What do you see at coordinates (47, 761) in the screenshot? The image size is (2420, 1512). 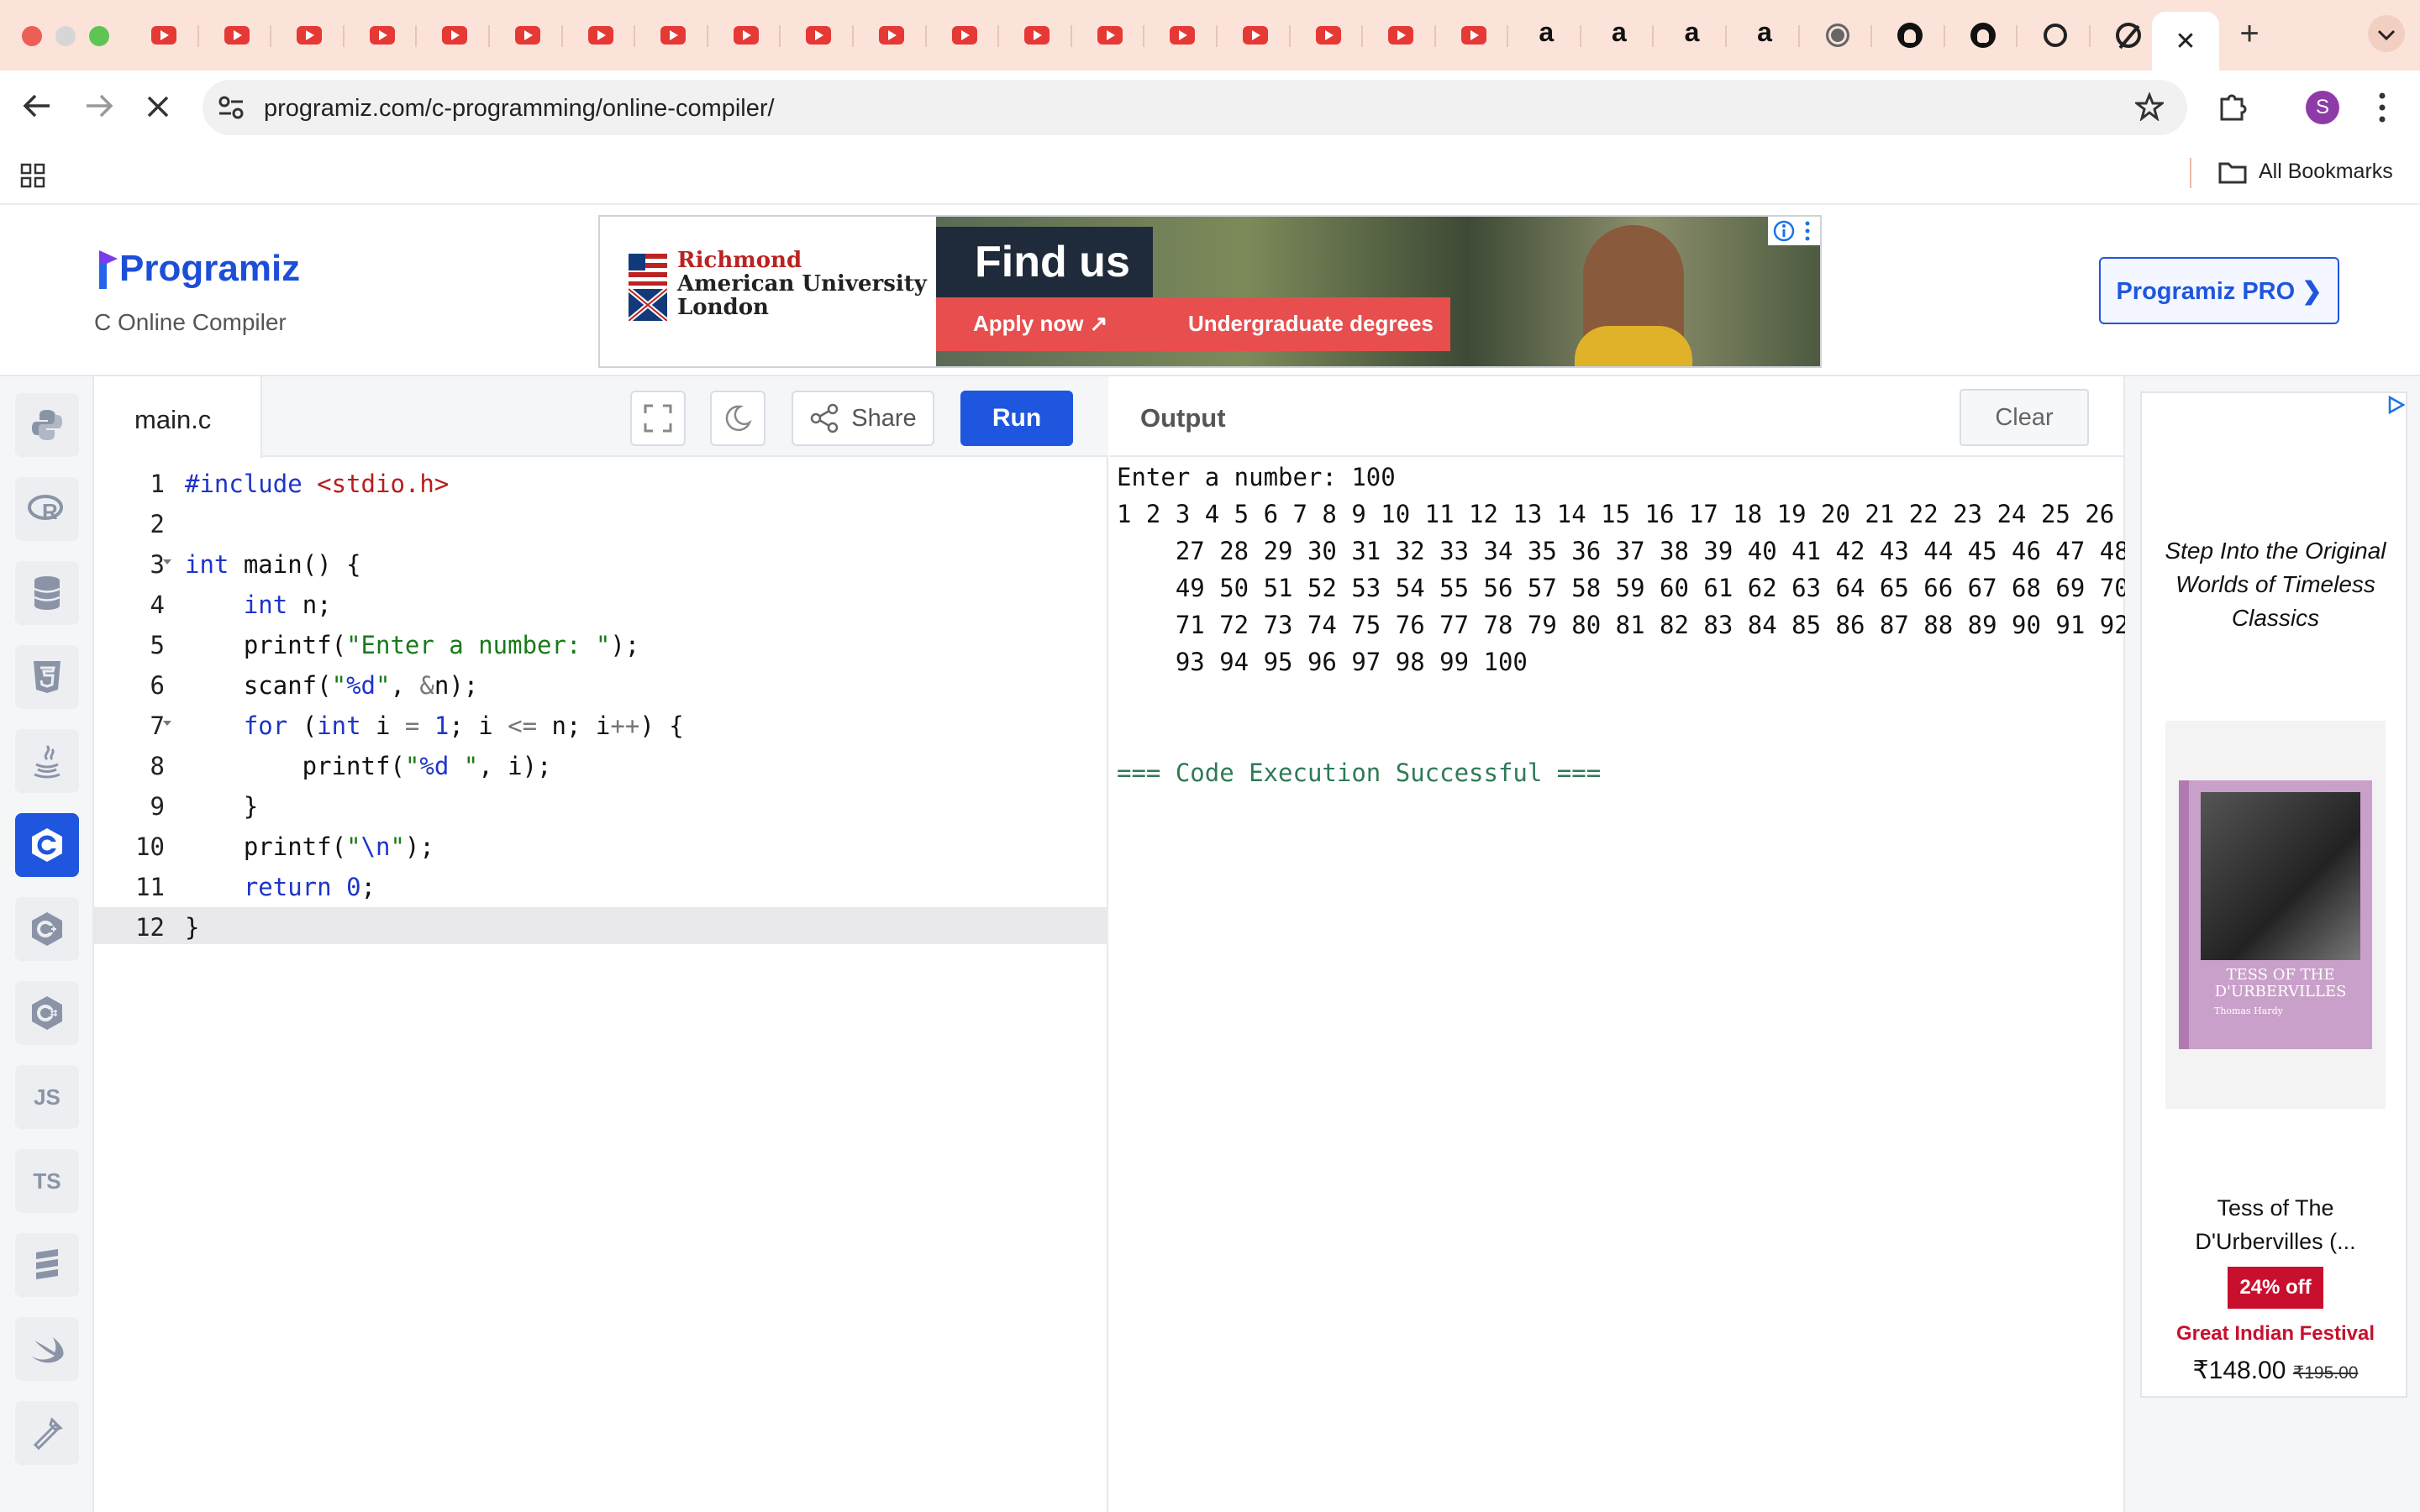 I see `language-java` at bounding box center [47, 761].